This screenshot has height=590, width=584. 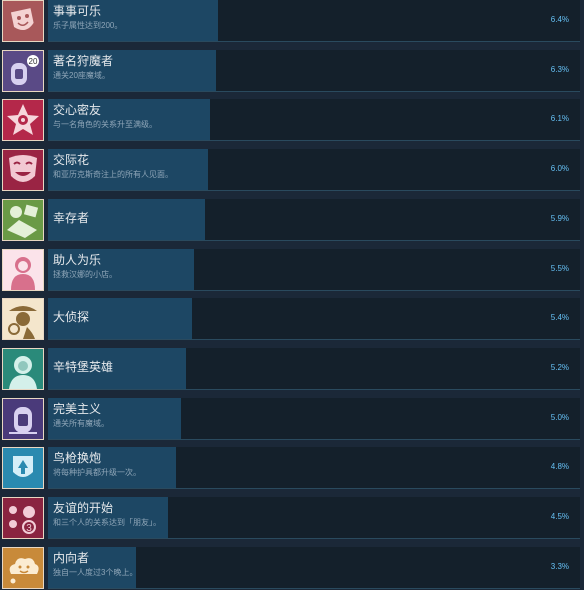 What do you see at coordinates (559, 466) in the screenshot?
I see `unlock-percentage: 4.8%` at bounding box center [559, 466].